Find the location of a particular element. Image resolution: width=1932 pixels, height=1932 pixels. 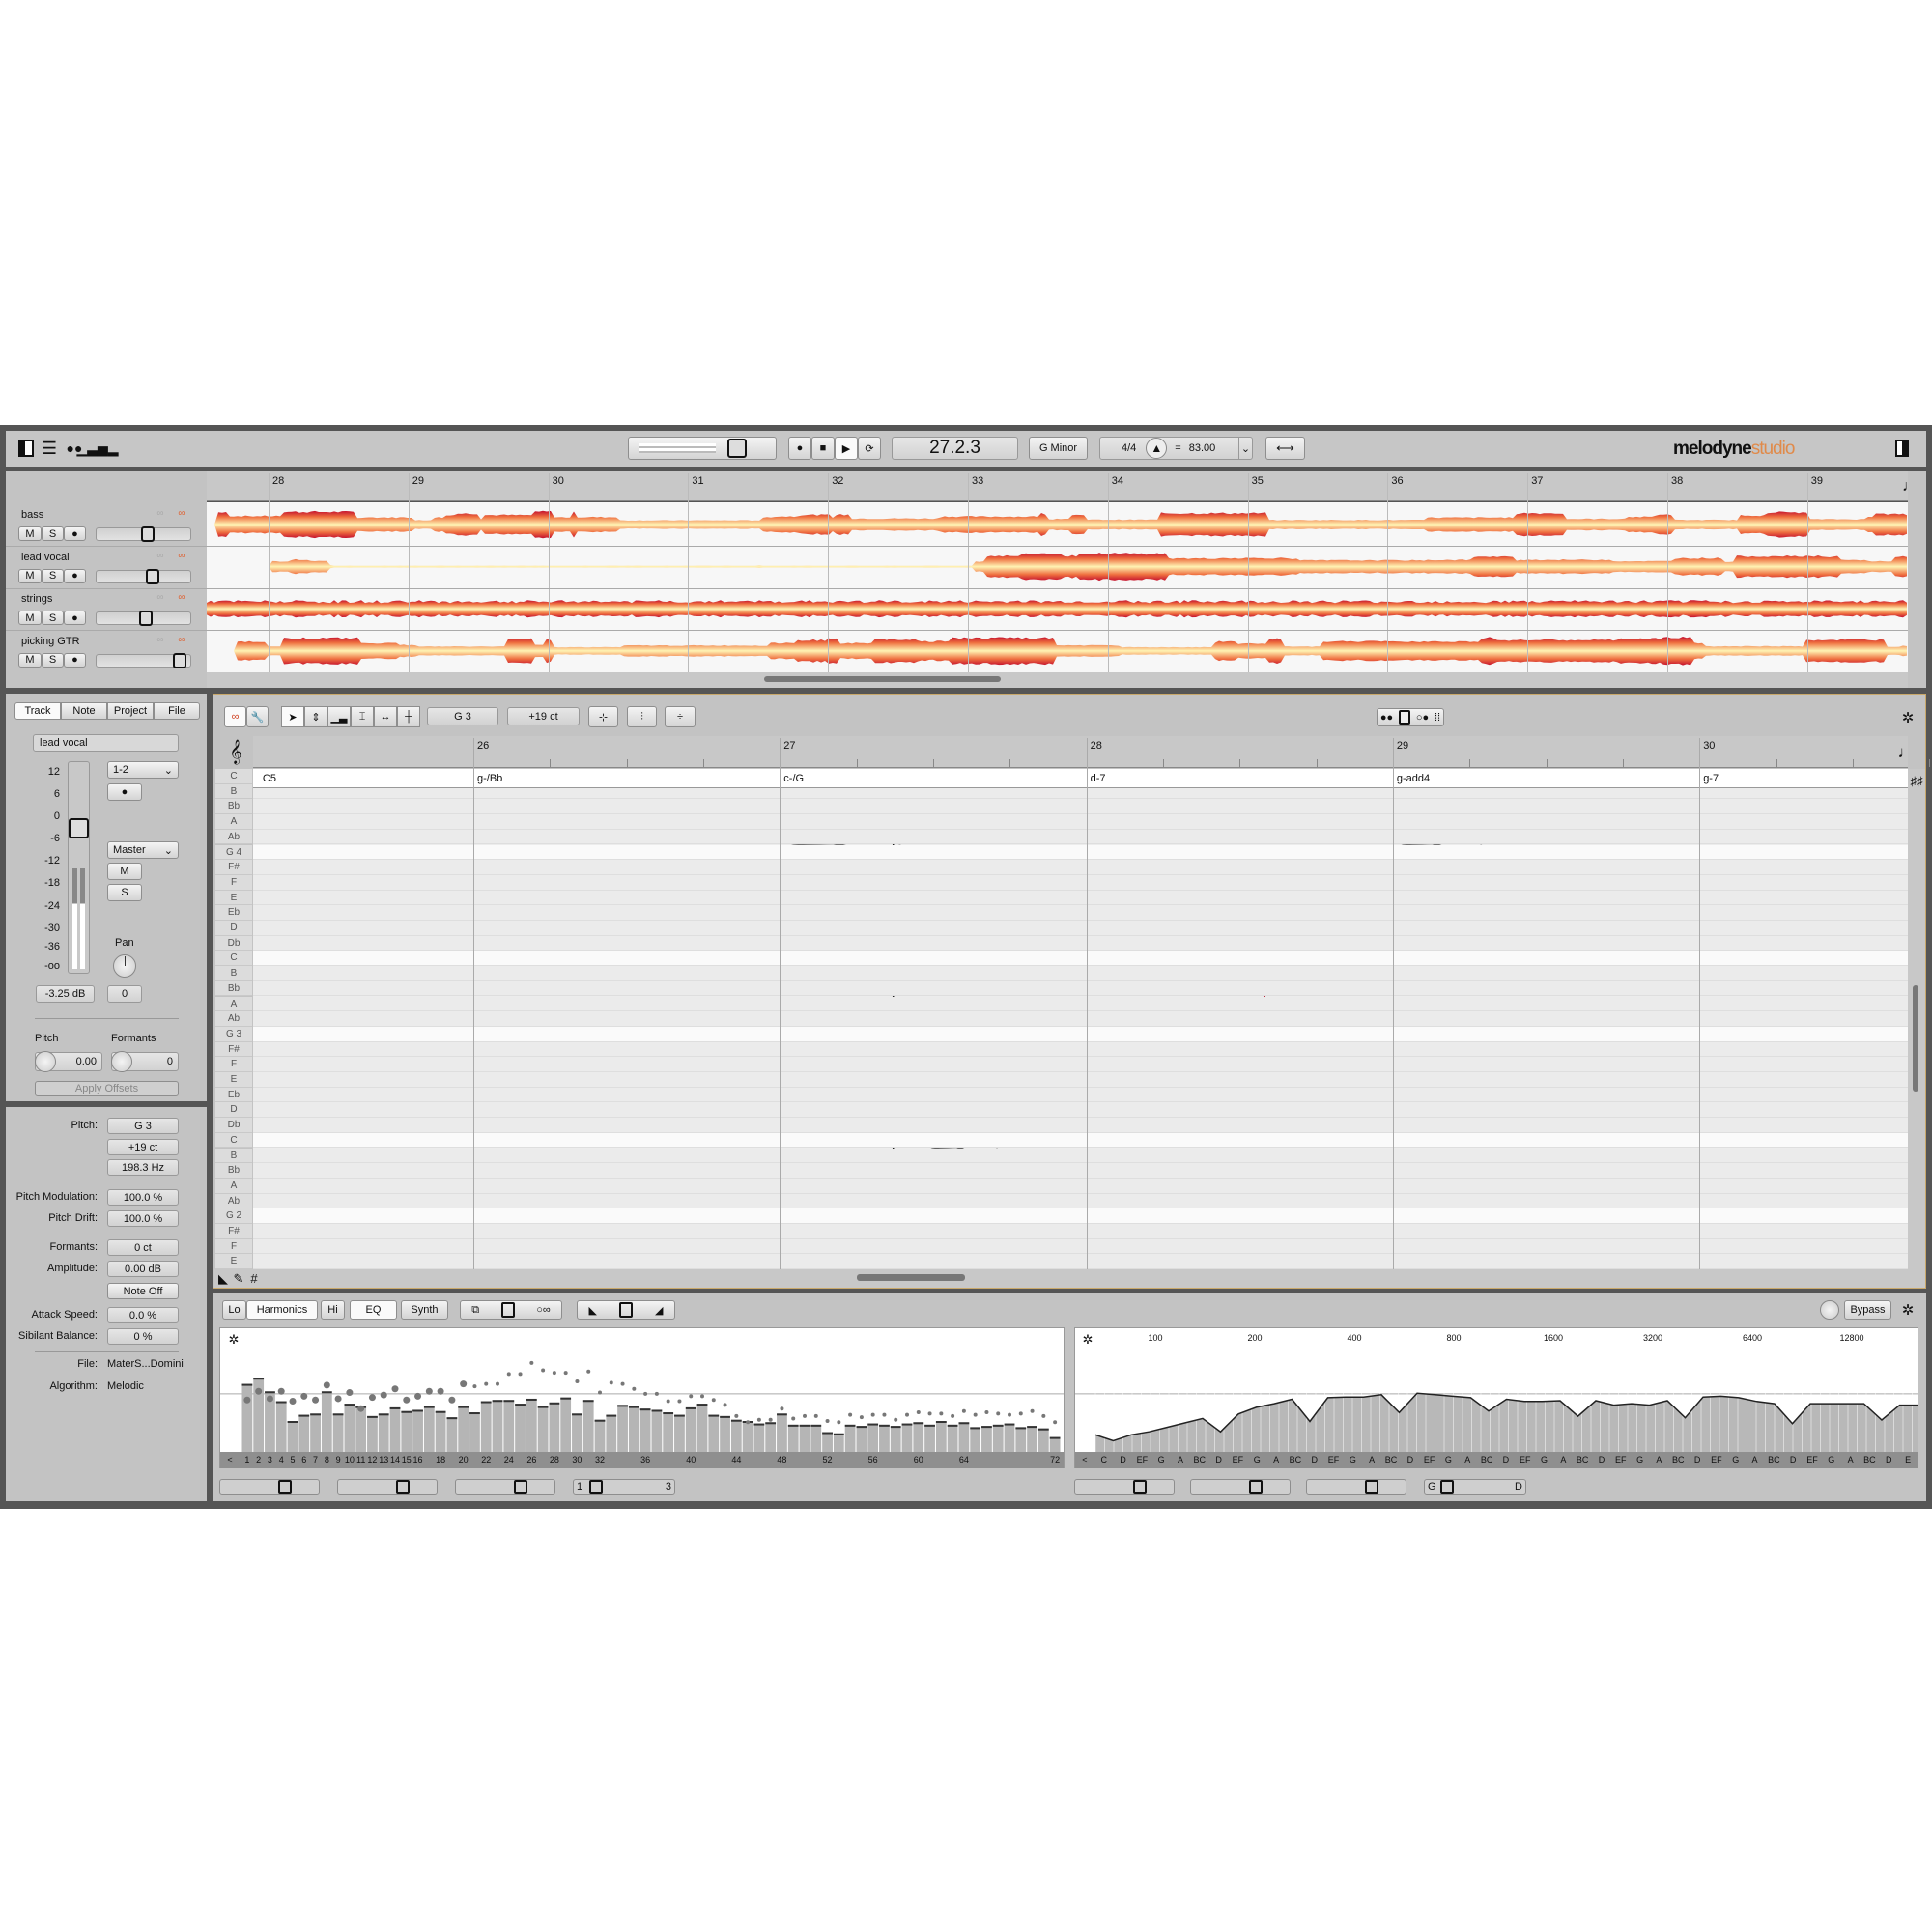

tempo-dropdown: ⌄ is located at coordinates (1245, 448).